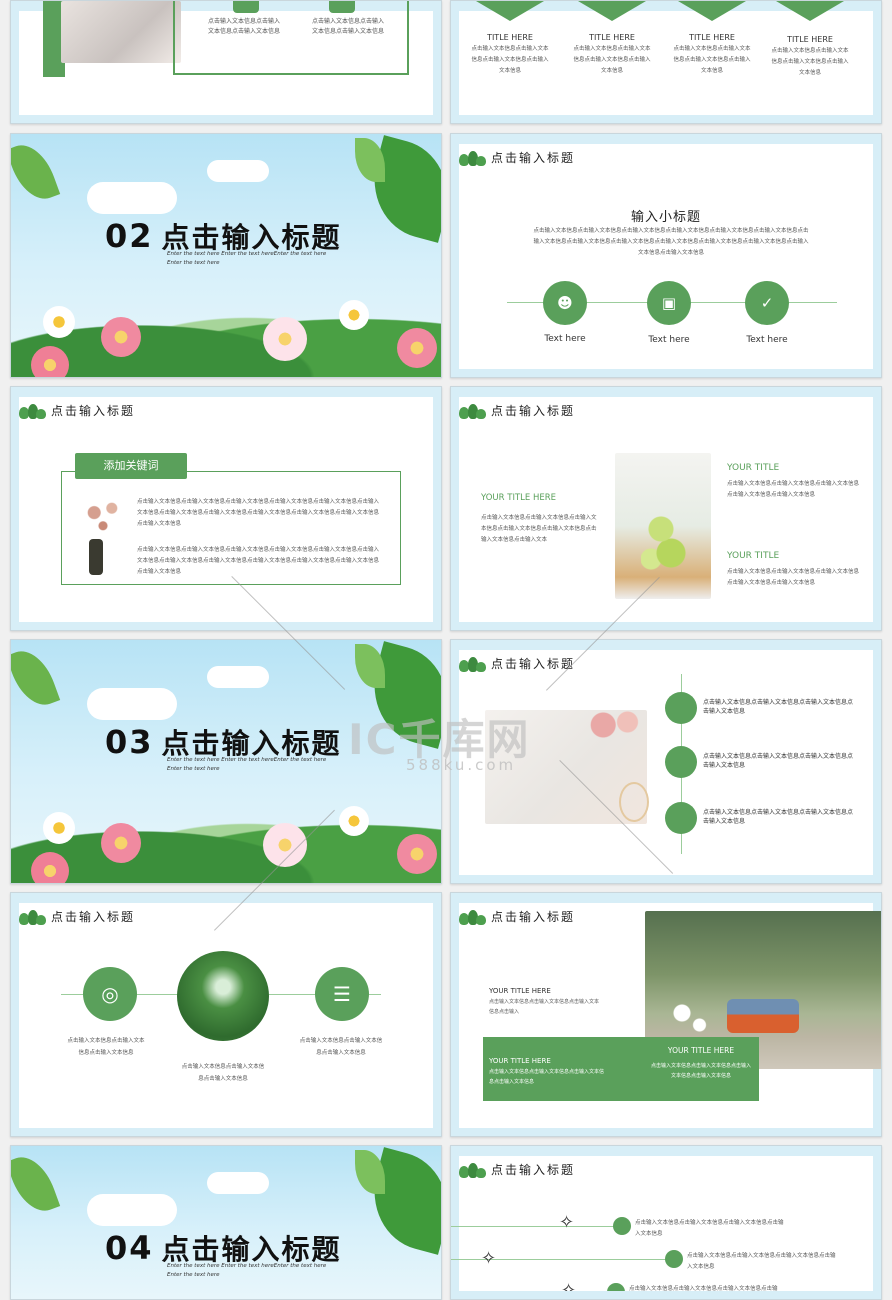 The width and height of the screenshot is (892, 1300). I want to click on section-number: 04, so click(129, 1248).